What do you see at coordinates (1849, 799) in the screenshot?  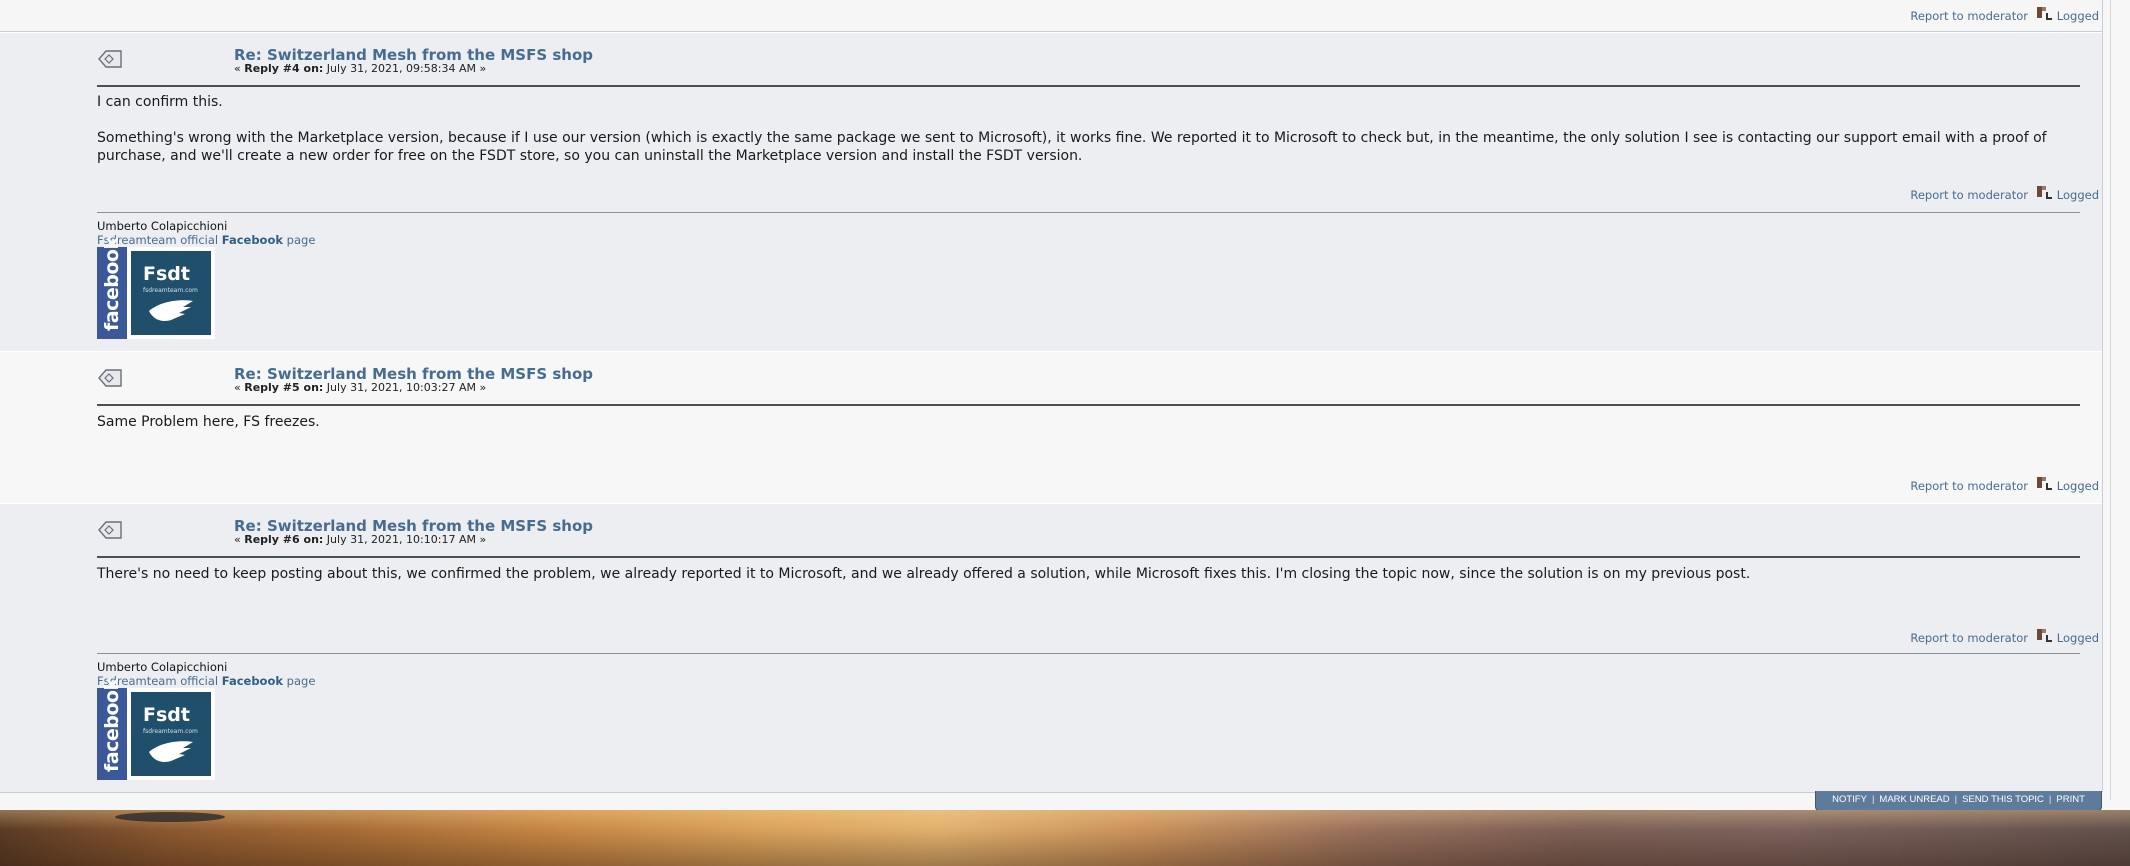 I see `notify-button: NOTIFY` at bounding box center [1849, 799].